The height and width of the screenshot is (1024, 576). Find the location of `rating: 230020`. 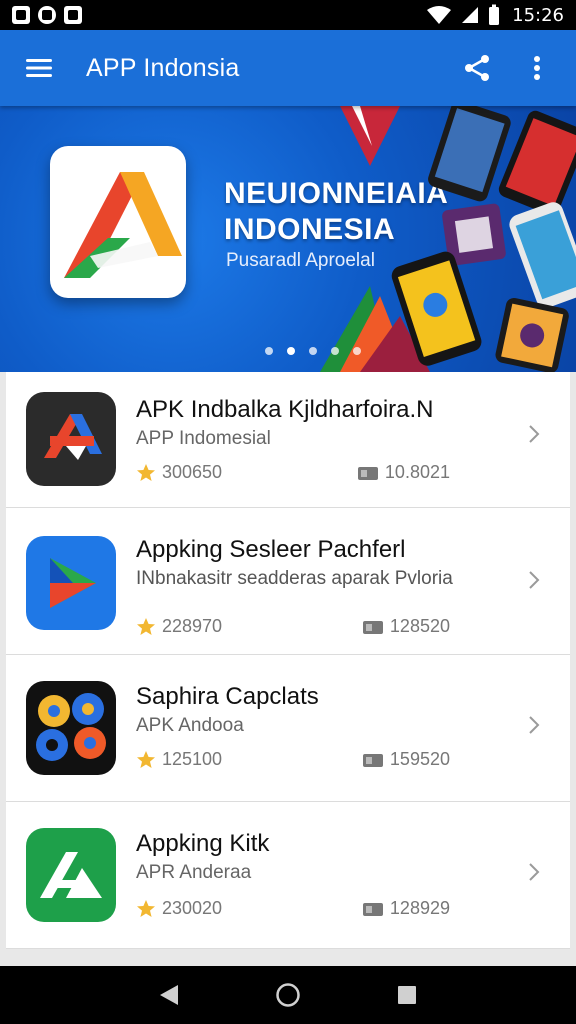

rating: 230020 is located at coordinates (179, 908).